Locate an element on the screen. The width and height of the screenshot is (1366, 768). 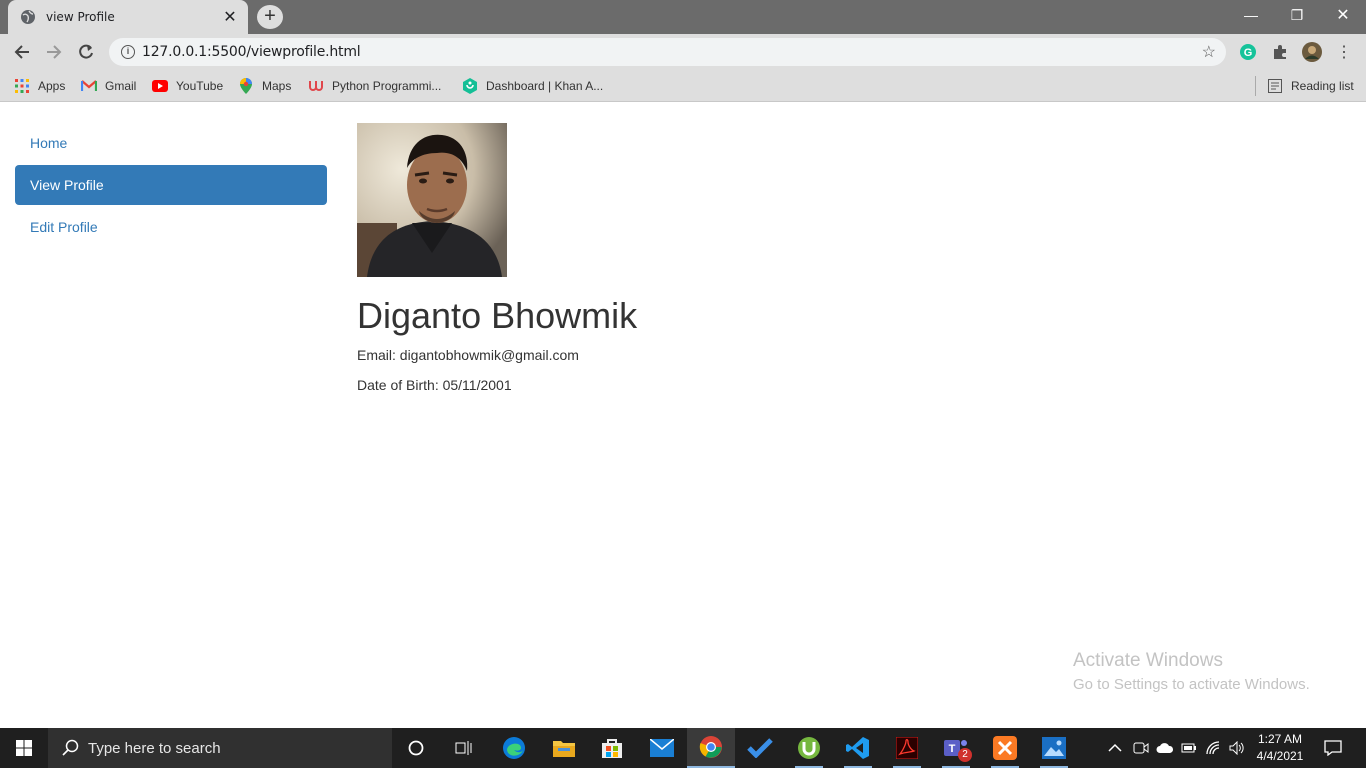
maps-pin-icon is located at coordinates (246, 86).